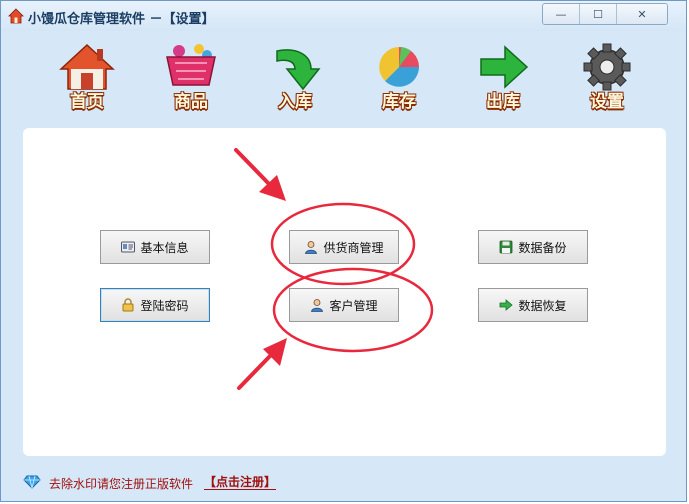 The image size is (689, 504). I want to click on basic-info-button: 基本信息, so click(155, 247).